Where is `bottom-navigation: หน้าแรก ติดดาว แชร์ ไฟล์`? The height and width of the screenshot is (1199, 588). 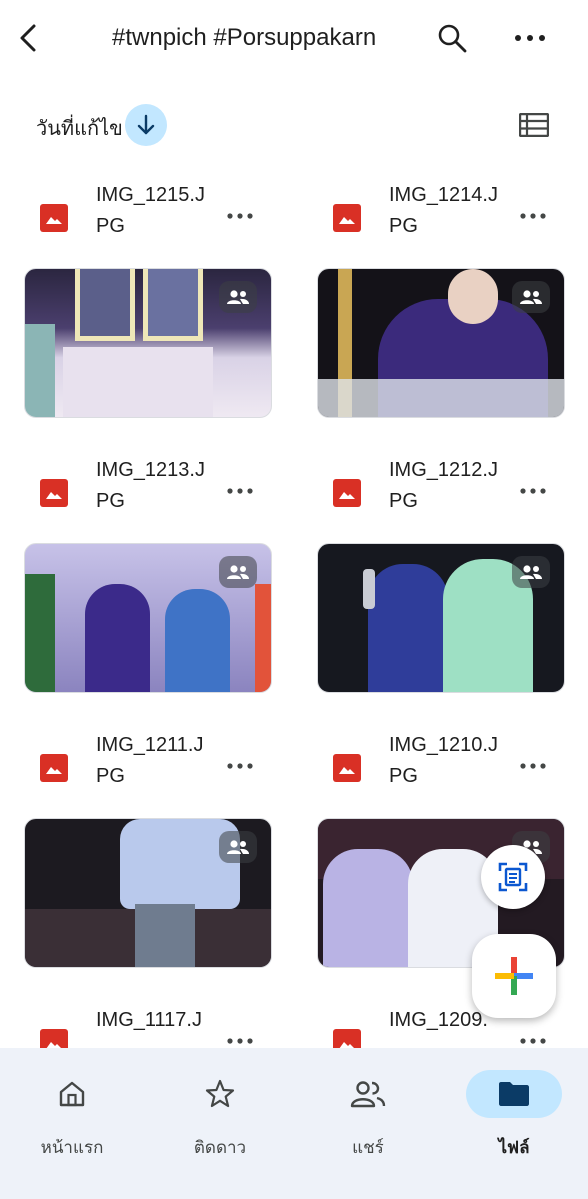
bottom-navigation: หน้าแรก ติดดาว แชร์ ไฟล์ is located at coordinates (294, 1123).